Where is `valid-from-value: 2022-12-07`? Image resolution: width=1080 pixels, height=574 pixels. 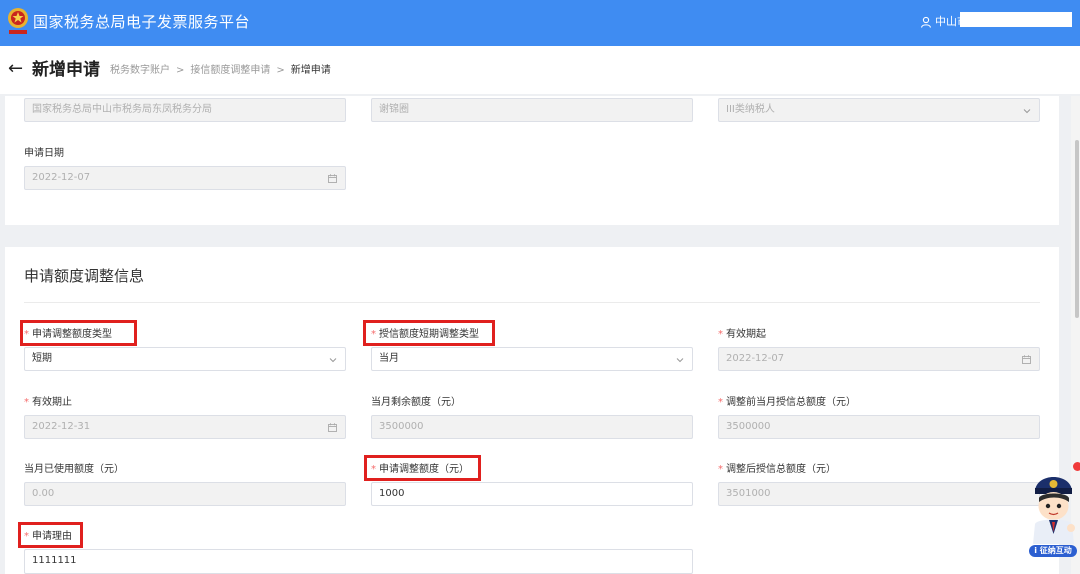 valid-from-value: 2022-12-07 is located at coordinates (755, 358).